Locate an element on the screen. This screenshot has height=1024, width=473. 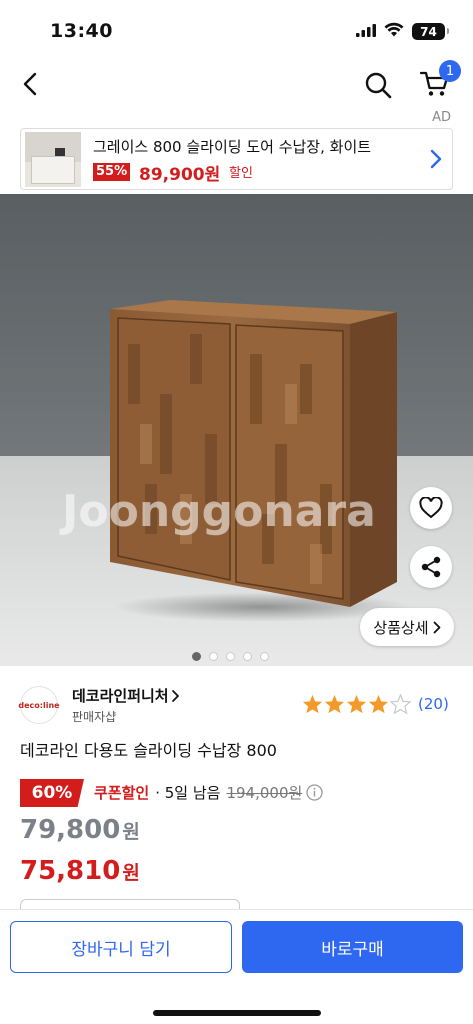
review-count: (20) is located at coordinates (433, 704).